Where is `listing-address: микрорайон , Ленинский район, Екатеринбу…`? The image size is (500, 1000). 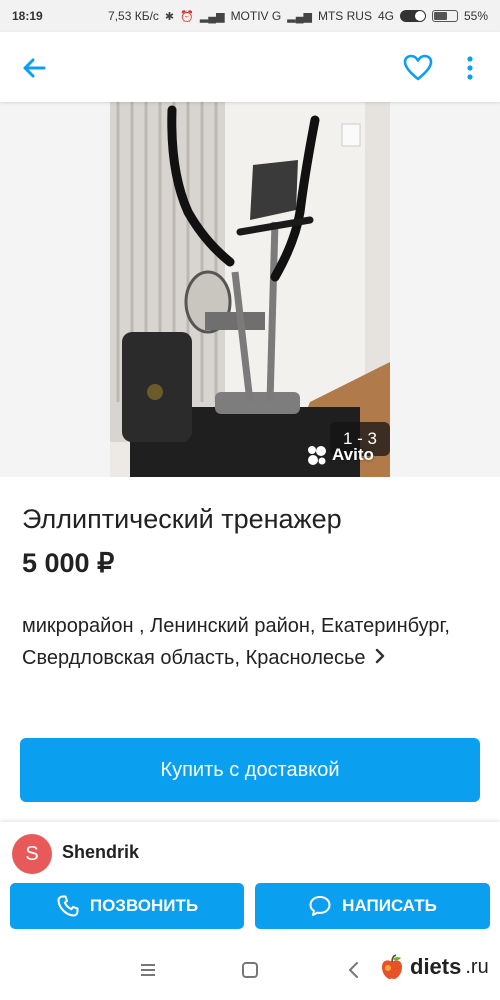
listing-address: микрорайон , Ленинский район, Екатеринбу… is located at coordinates (252, 642).